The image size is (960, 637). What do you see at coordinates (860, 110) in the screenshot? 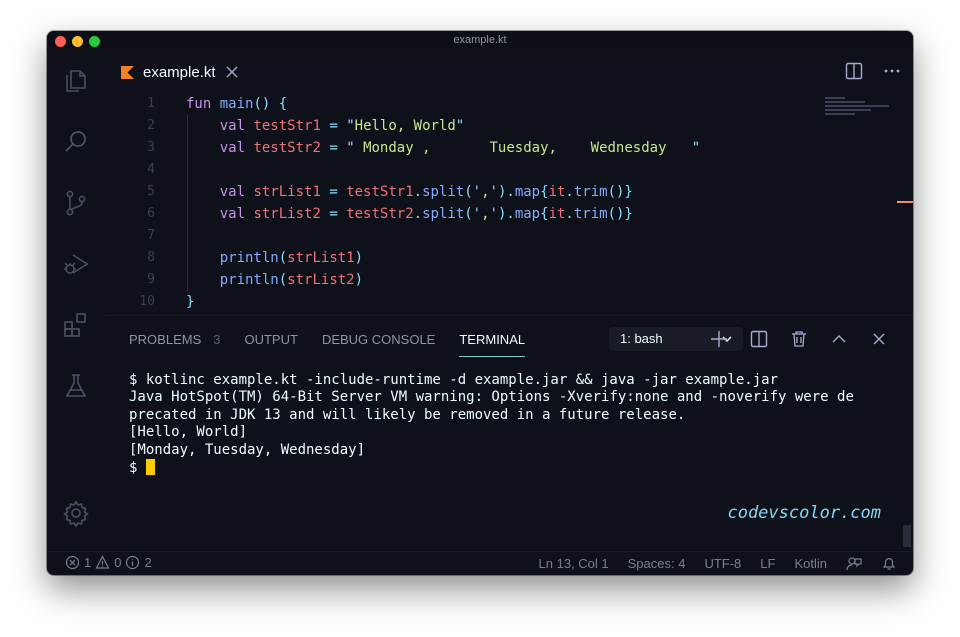
I see `minimap` at bounding box center [860, 110].